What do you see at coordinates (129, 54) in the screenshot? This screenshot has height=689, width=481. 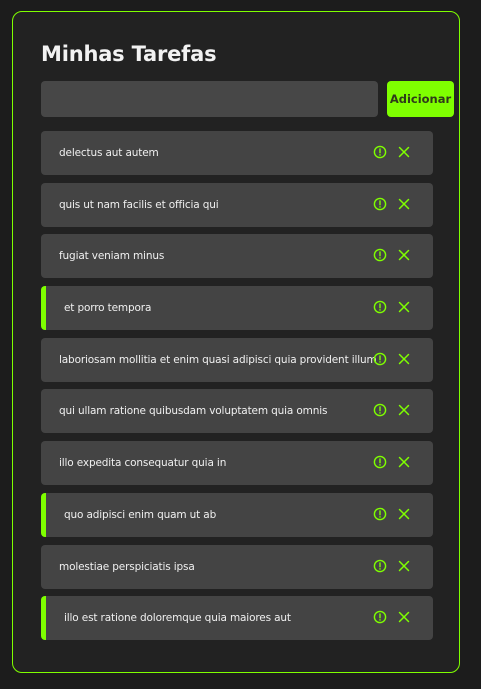 I see `page-title: Minhas Tarefas` at bounding box center [129, 54].